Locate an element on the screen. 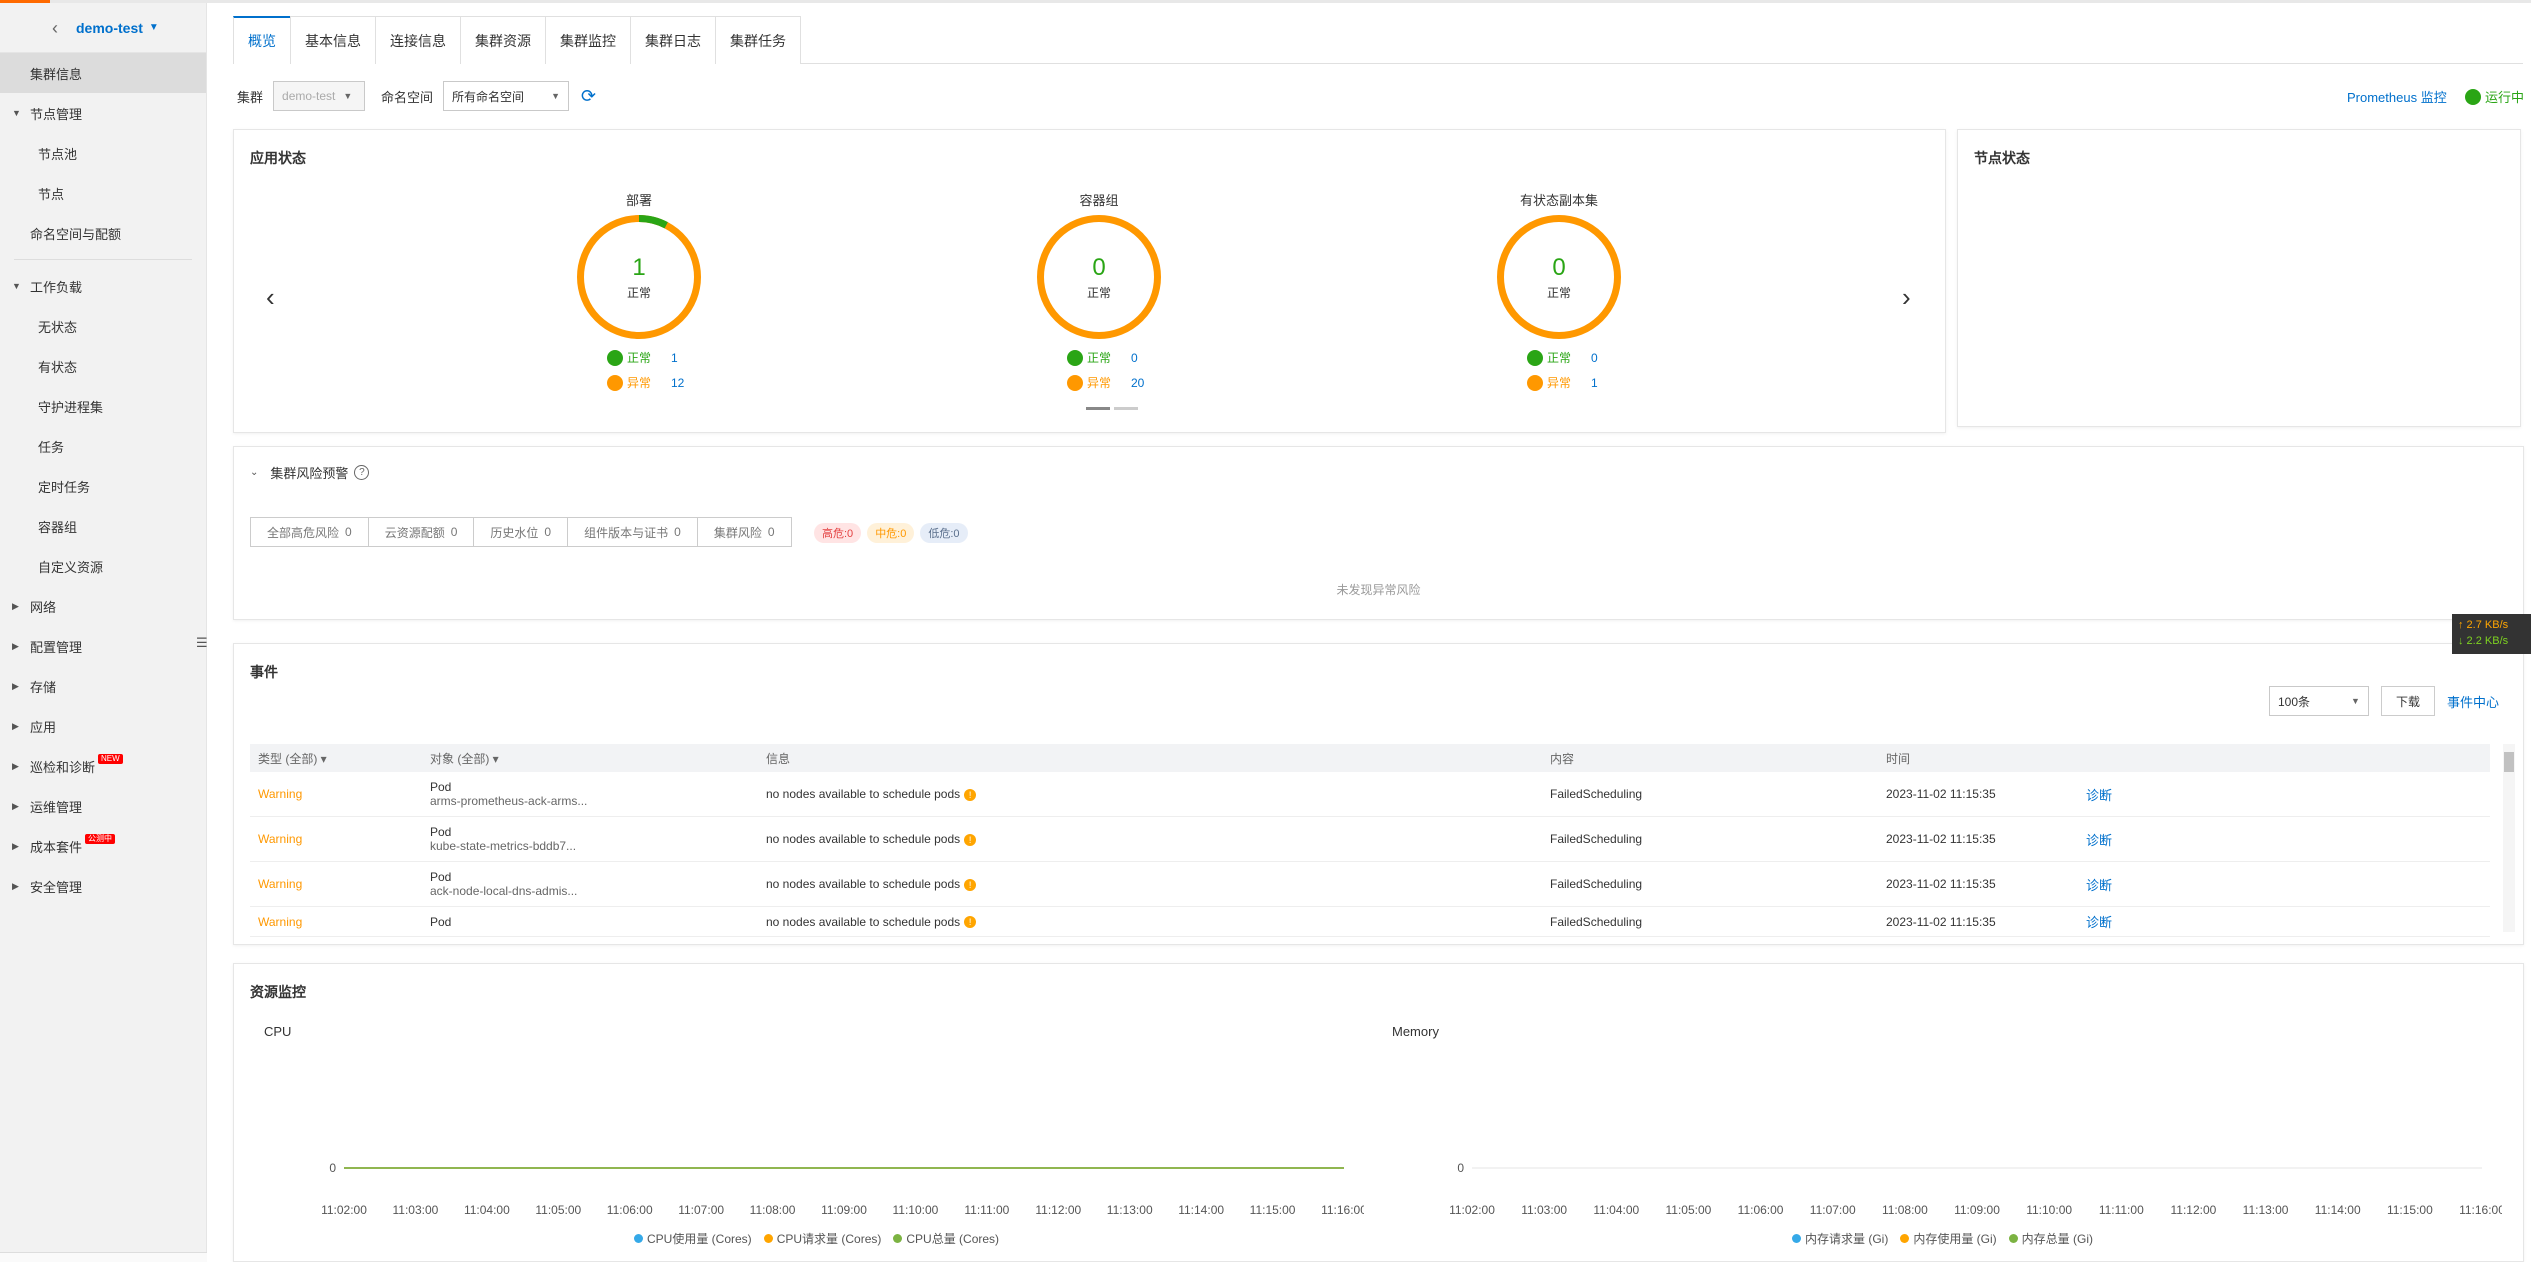 The image size is (2531, 1262). tab-2: 连接信息 is located at coordinates (418, 40).